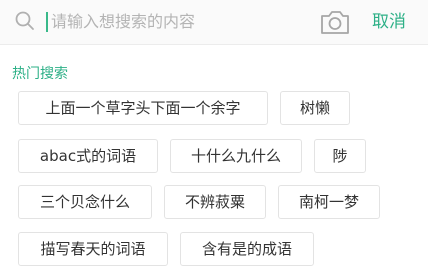  I want to click on hot-search-chip: 南柯一梦, so click(329, 202).